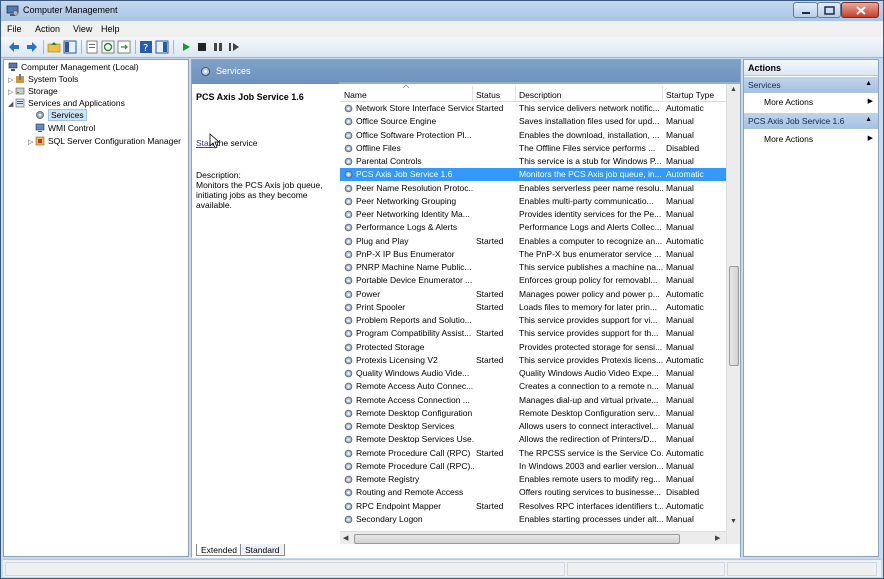 The width and height of the screenshot is (884, 579). I want to click on minimize-button, so click(805, 10).